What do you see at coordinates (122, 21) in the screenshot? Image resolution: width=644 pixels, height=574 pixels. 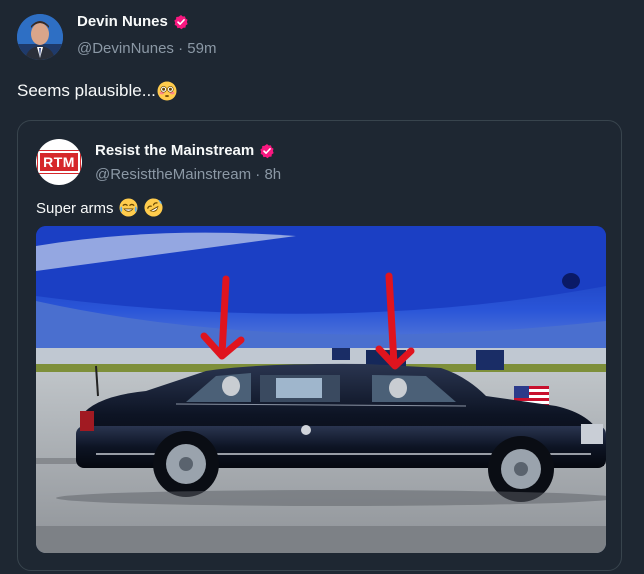 I see `author-name: Devin Nunes` at bounding box center [122, 21].